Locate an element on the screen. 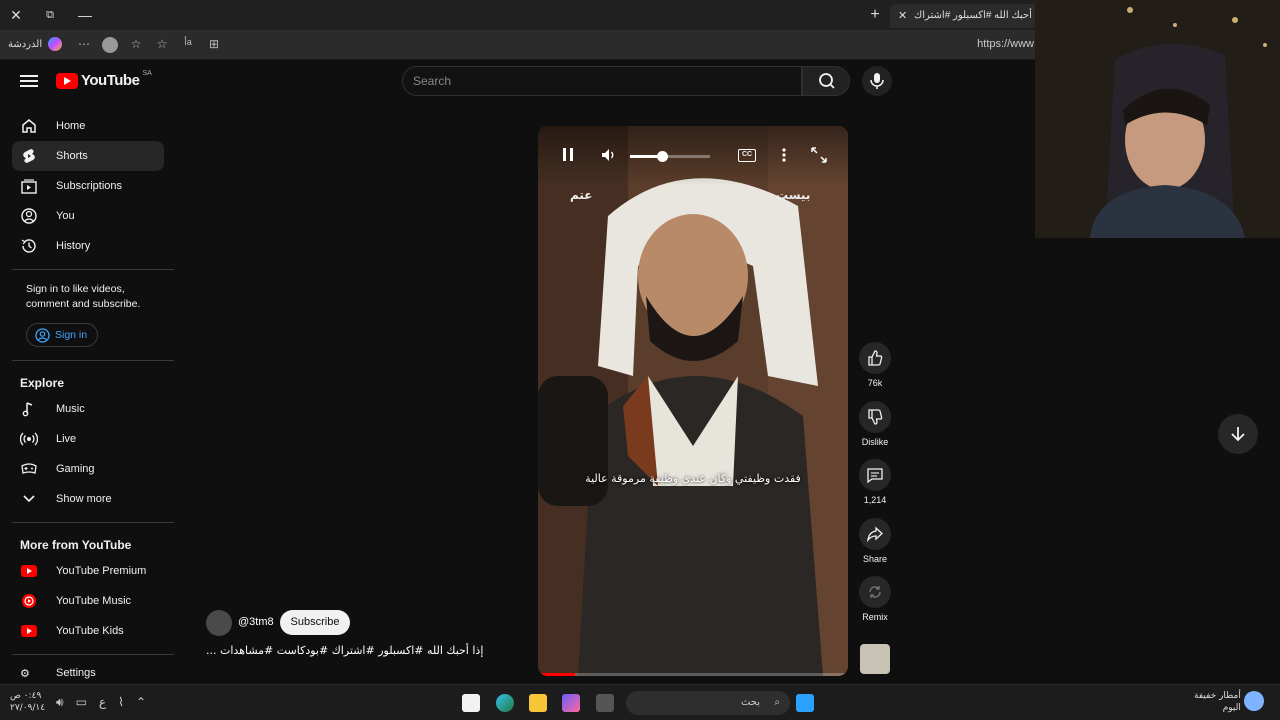 The width and height of the screenshot is (1280, 720). channel-avatar is located at coordinates (219, 623).